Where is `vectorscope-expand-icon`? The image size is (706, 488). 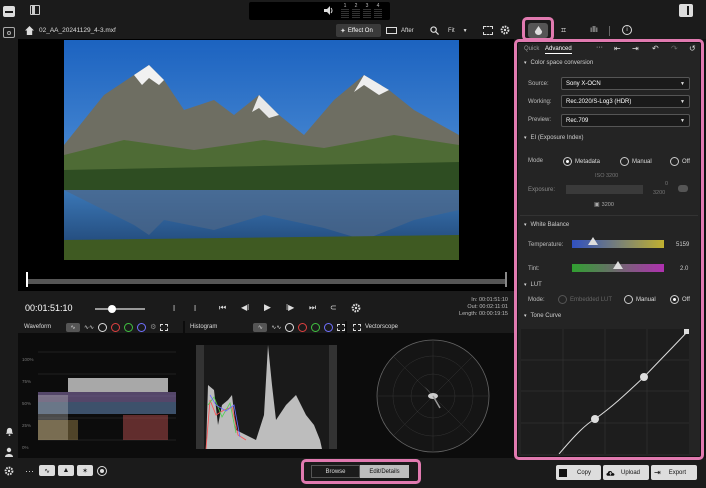 vectorscope-expand-icon is located at coordinates (357, 327).